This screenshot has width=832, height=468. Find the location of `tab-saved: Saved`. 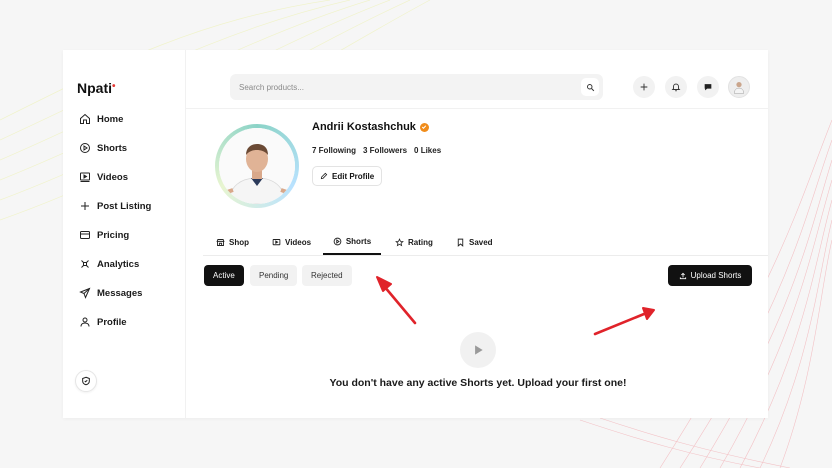

tab-saved: Saved is located at coordinates (474, 242).